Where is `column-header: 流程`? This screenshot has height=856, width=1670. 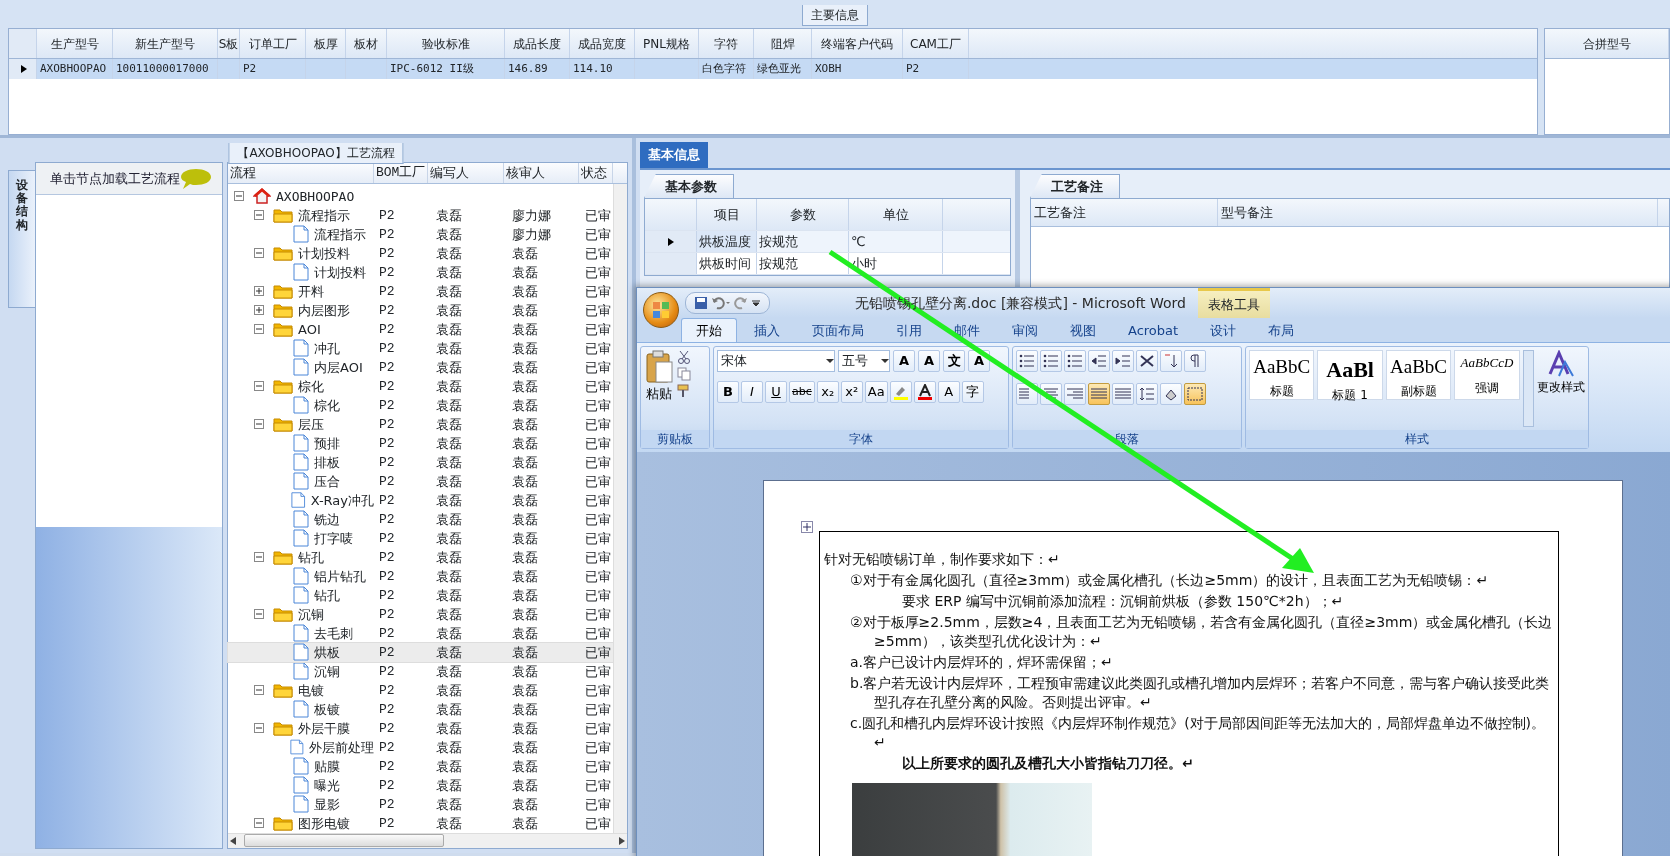
column-header: 流程 is located at coordinates (301, 173).